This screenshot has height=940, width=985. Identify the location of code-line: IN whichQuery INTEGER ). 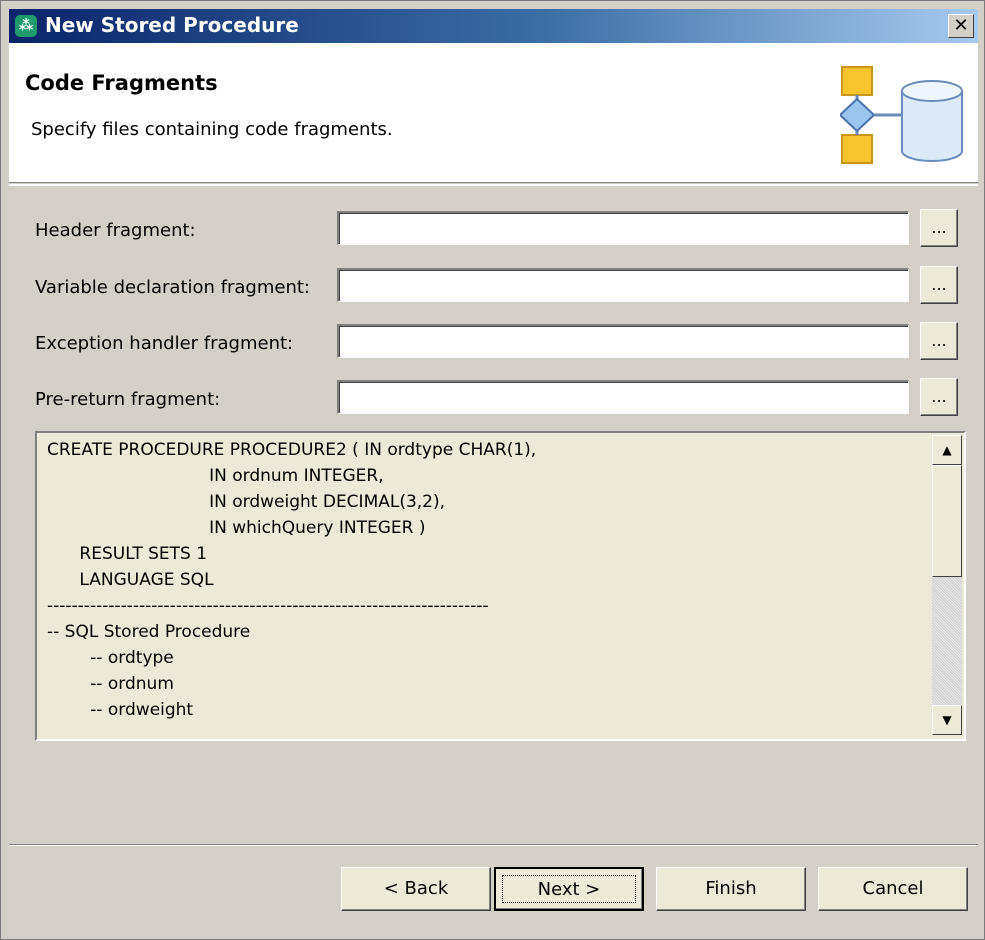
(236, 528).